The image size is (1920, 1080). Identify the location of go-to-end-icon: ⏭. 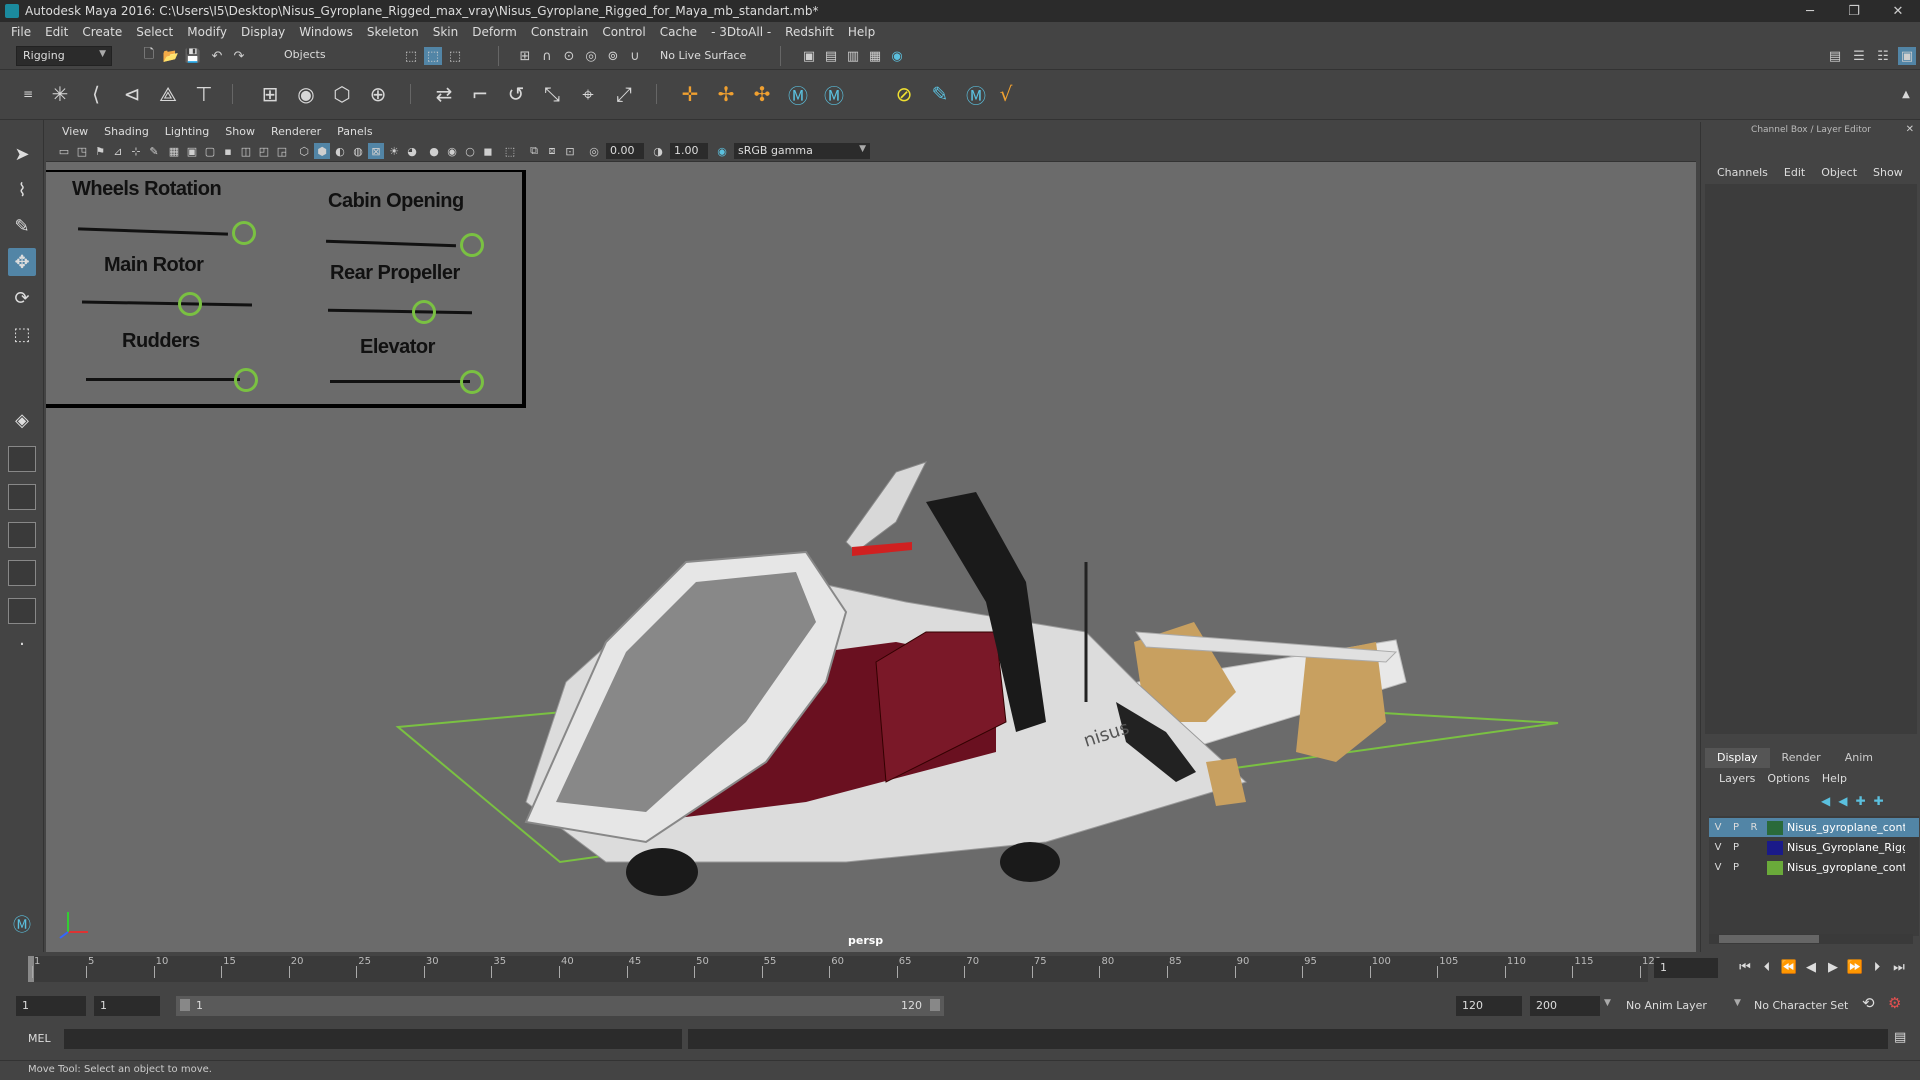
(1899, 967).